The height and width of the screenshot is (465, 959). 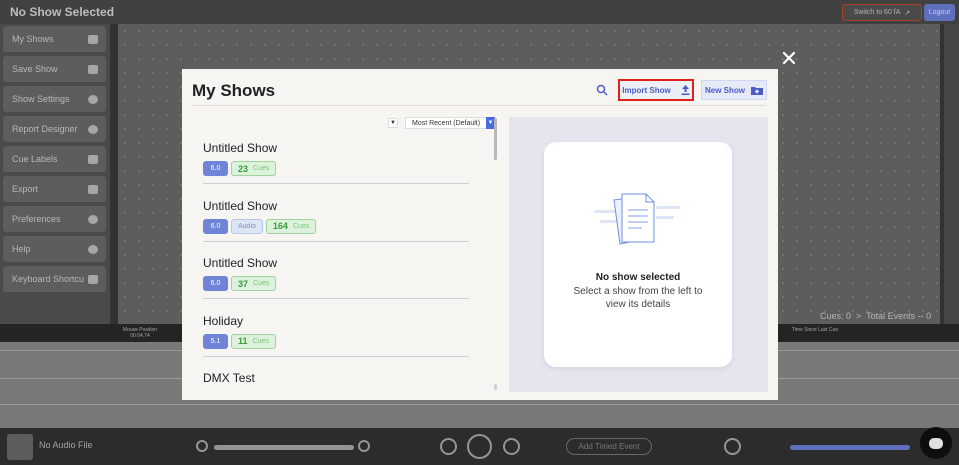 I want to click on cues-badge: 23 Cues, so click(x=254, y=168).